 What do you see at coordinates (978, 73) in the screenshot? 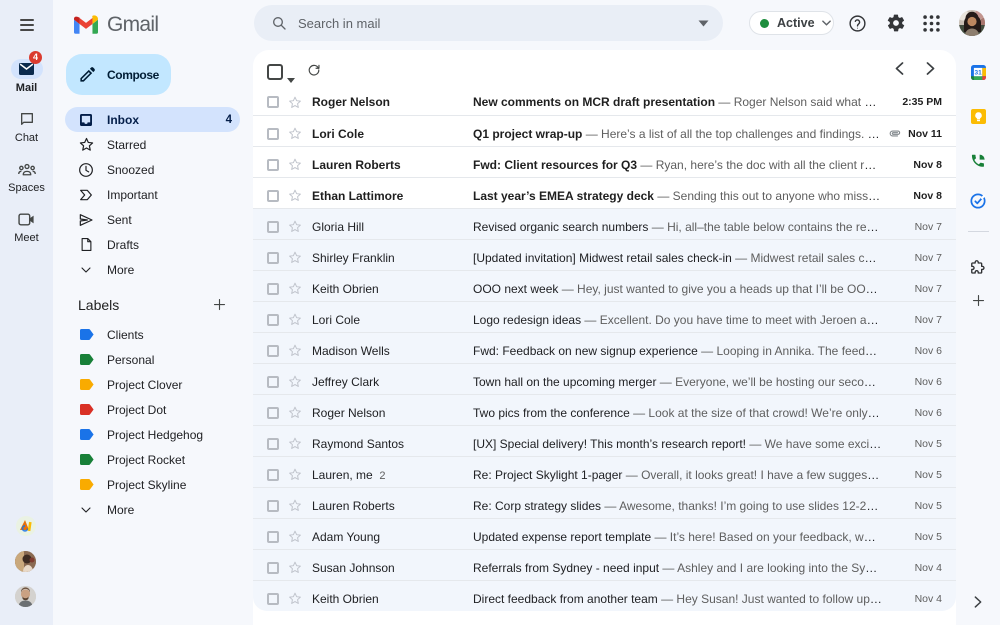
I see `svg-text: 31` at bounding box center [978, 73].